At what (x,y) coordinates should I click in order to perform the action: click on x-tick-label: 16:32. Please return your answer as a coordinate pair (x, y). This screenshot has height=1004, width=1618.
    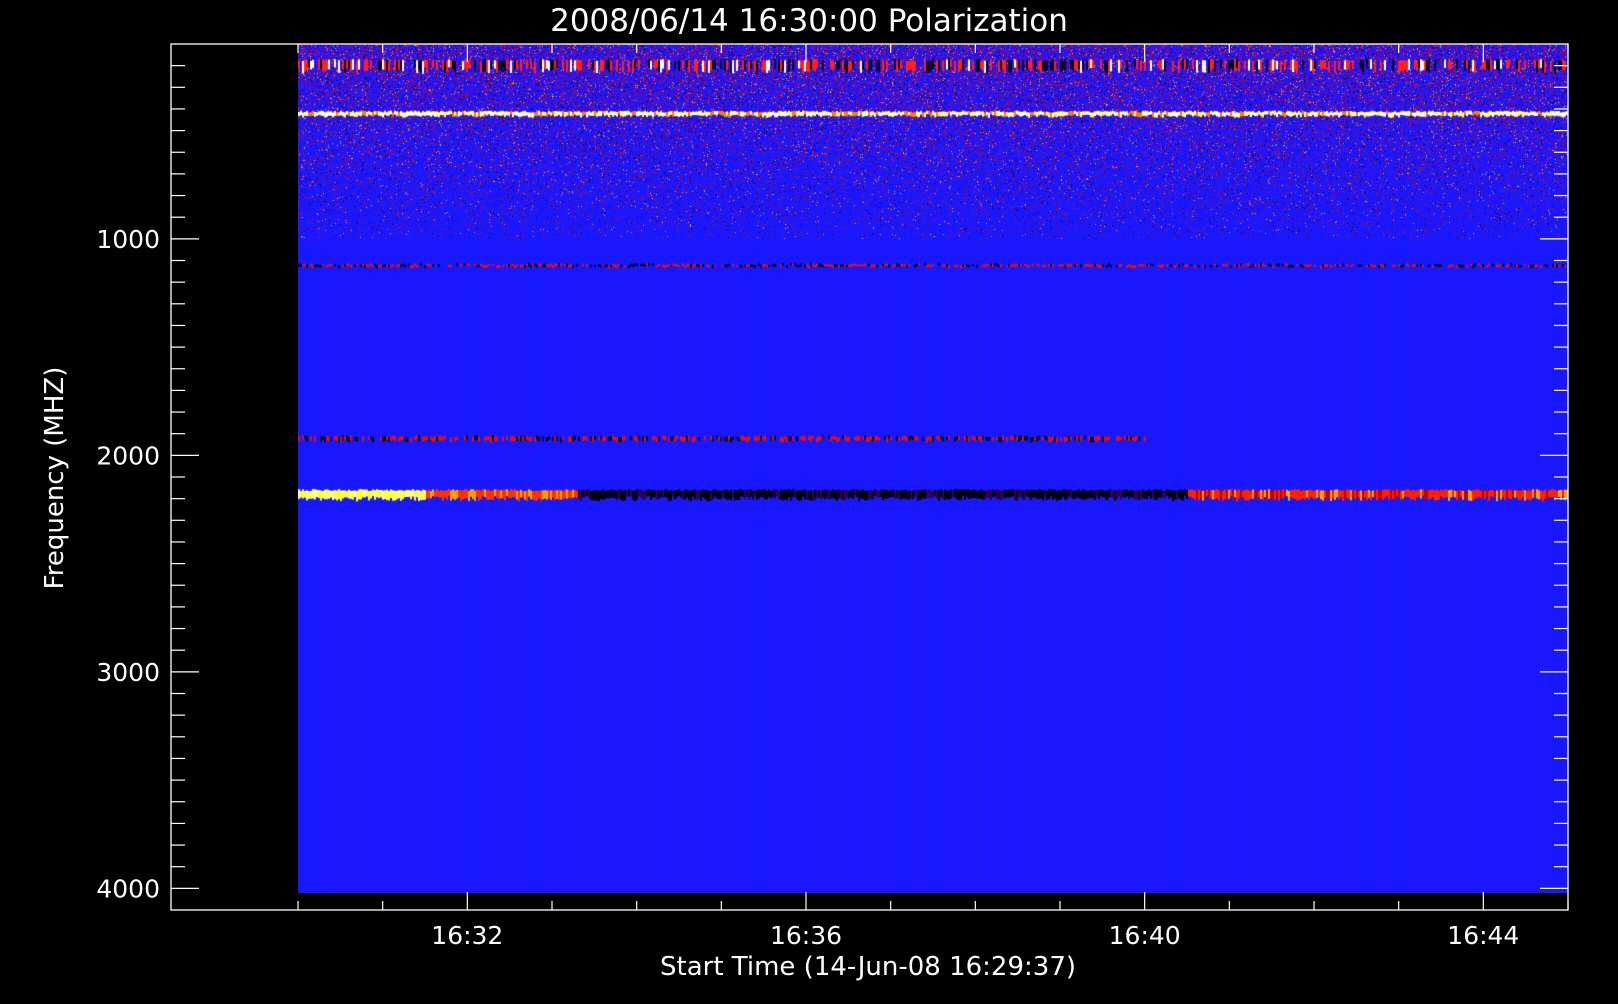
    Looking at the image, I should click on (467, 935).